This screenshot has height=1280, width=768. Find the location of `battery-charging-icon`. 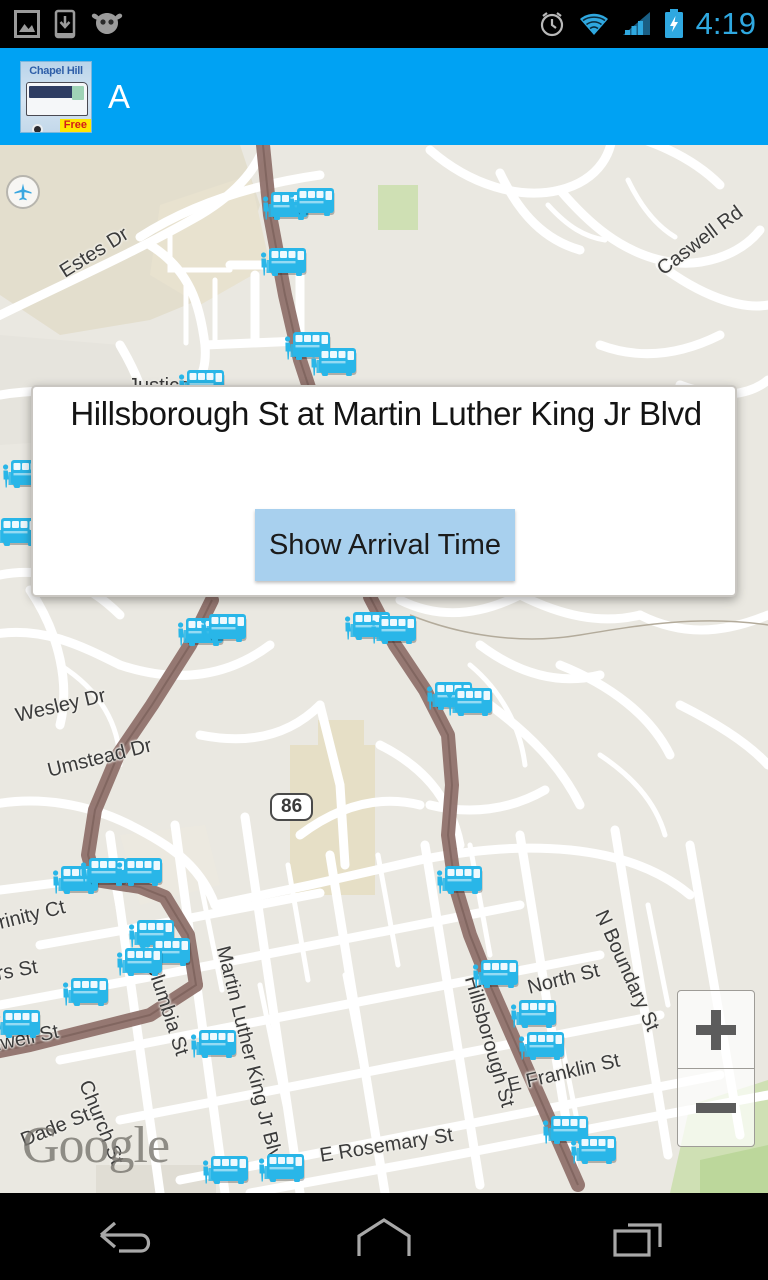

battery-charging-icon is located at coordinates (673, 23).